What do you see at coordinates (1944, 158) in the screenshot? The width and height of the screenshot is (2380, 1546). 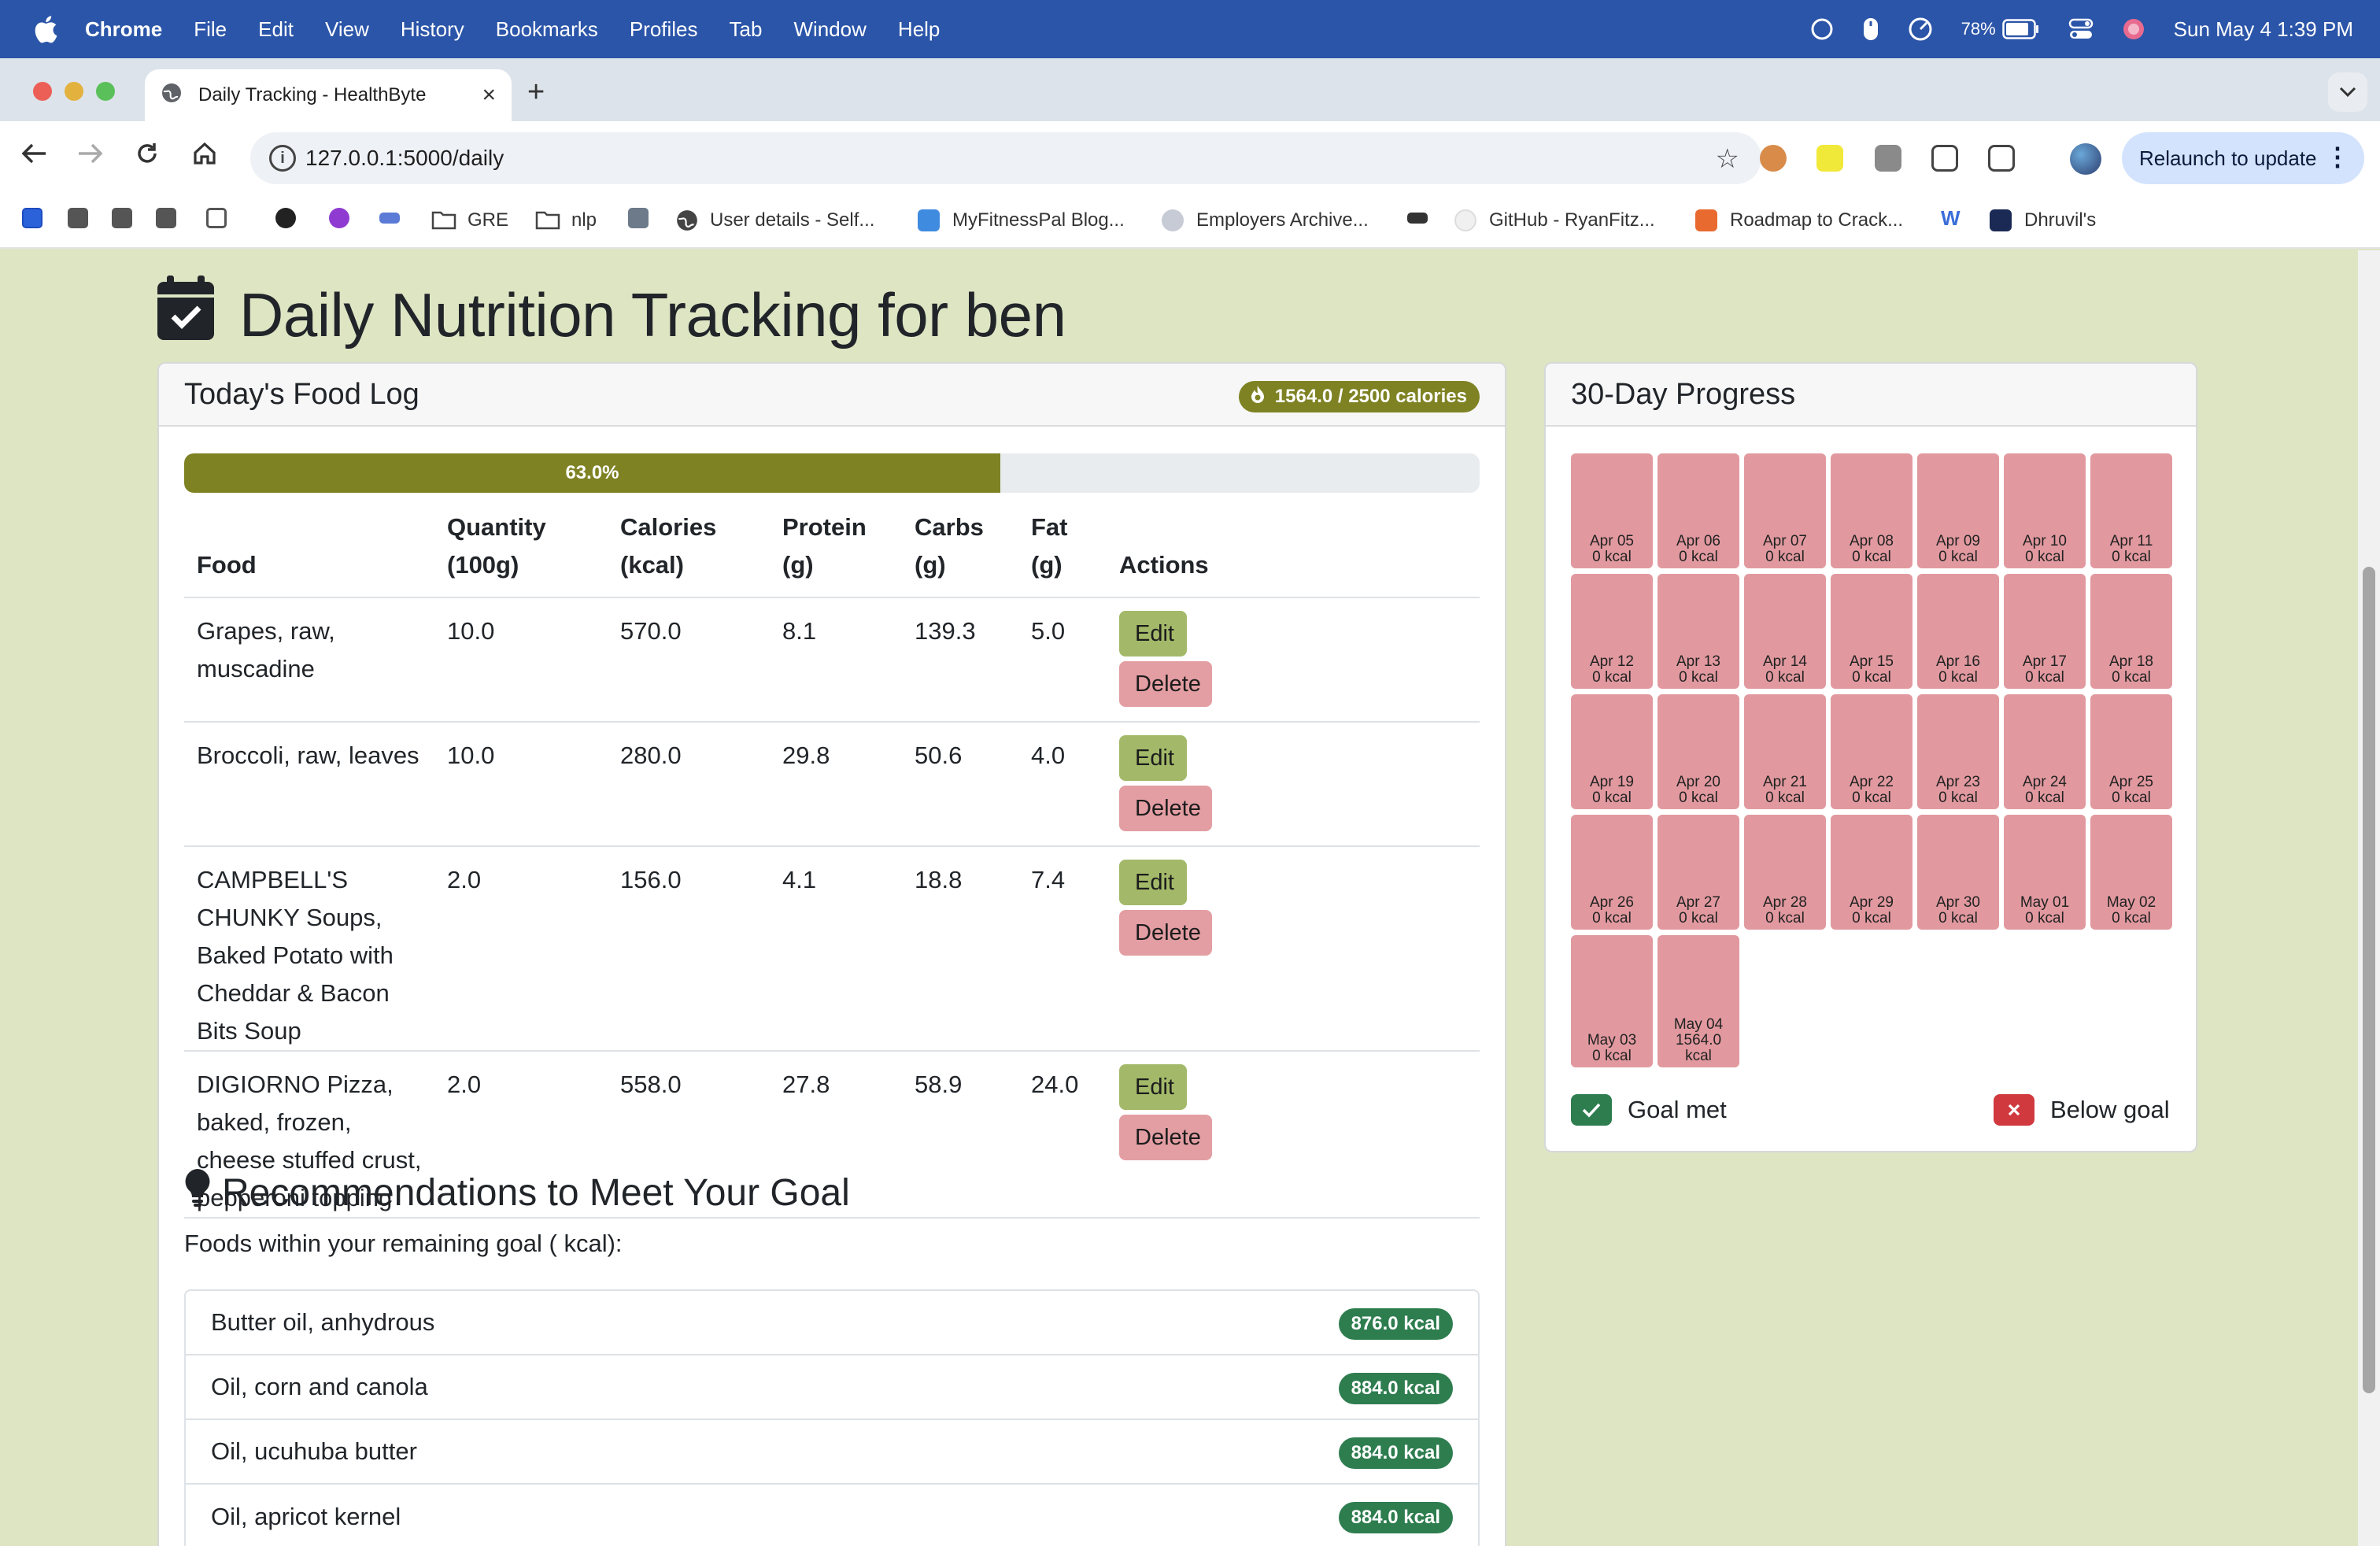 I see `extension-cast-icon` at bounding box center [1944, 158].